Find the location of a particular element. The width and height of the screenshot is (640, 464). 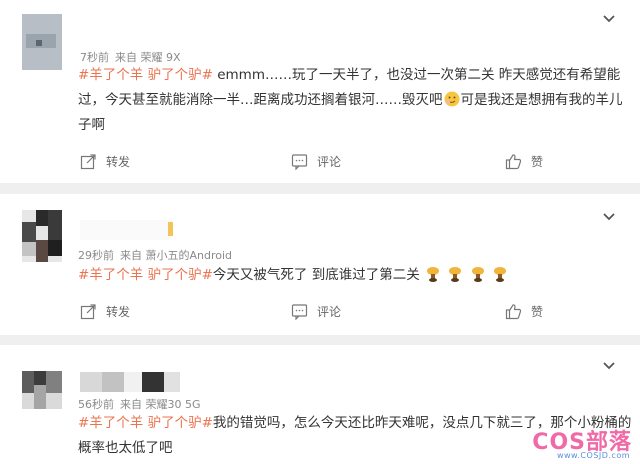

post-time: 29秒前 is located at coordinates (96, 255).